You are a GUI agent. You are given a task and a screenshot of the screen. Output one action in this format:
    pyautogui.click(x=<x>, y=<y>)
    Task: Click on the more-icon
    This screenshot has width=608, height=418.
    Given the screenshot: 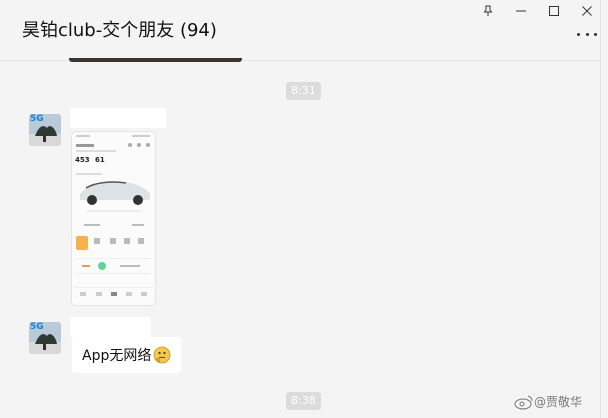 What is the action you would take?
    pyautogui.click(x=587, y=34)
    